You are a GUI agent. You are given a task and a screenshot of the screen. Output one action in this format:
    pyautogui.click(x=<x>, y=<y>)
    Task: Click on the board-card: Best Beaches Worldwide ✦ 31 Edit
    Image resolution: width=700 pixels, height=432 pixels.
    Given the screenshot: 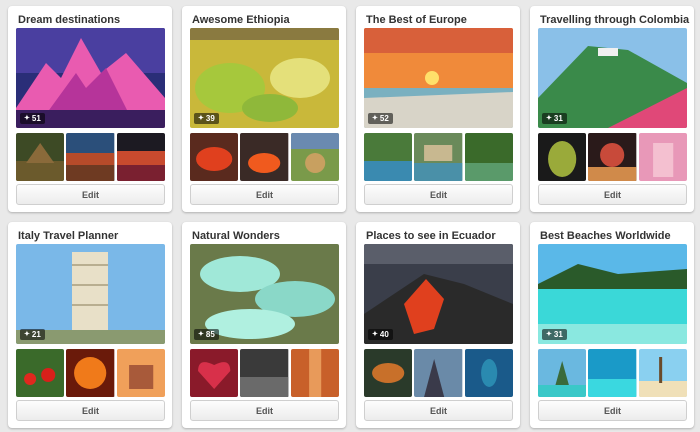 What is the action you would take?
    pyautogui.click(x=612, y=325)
    